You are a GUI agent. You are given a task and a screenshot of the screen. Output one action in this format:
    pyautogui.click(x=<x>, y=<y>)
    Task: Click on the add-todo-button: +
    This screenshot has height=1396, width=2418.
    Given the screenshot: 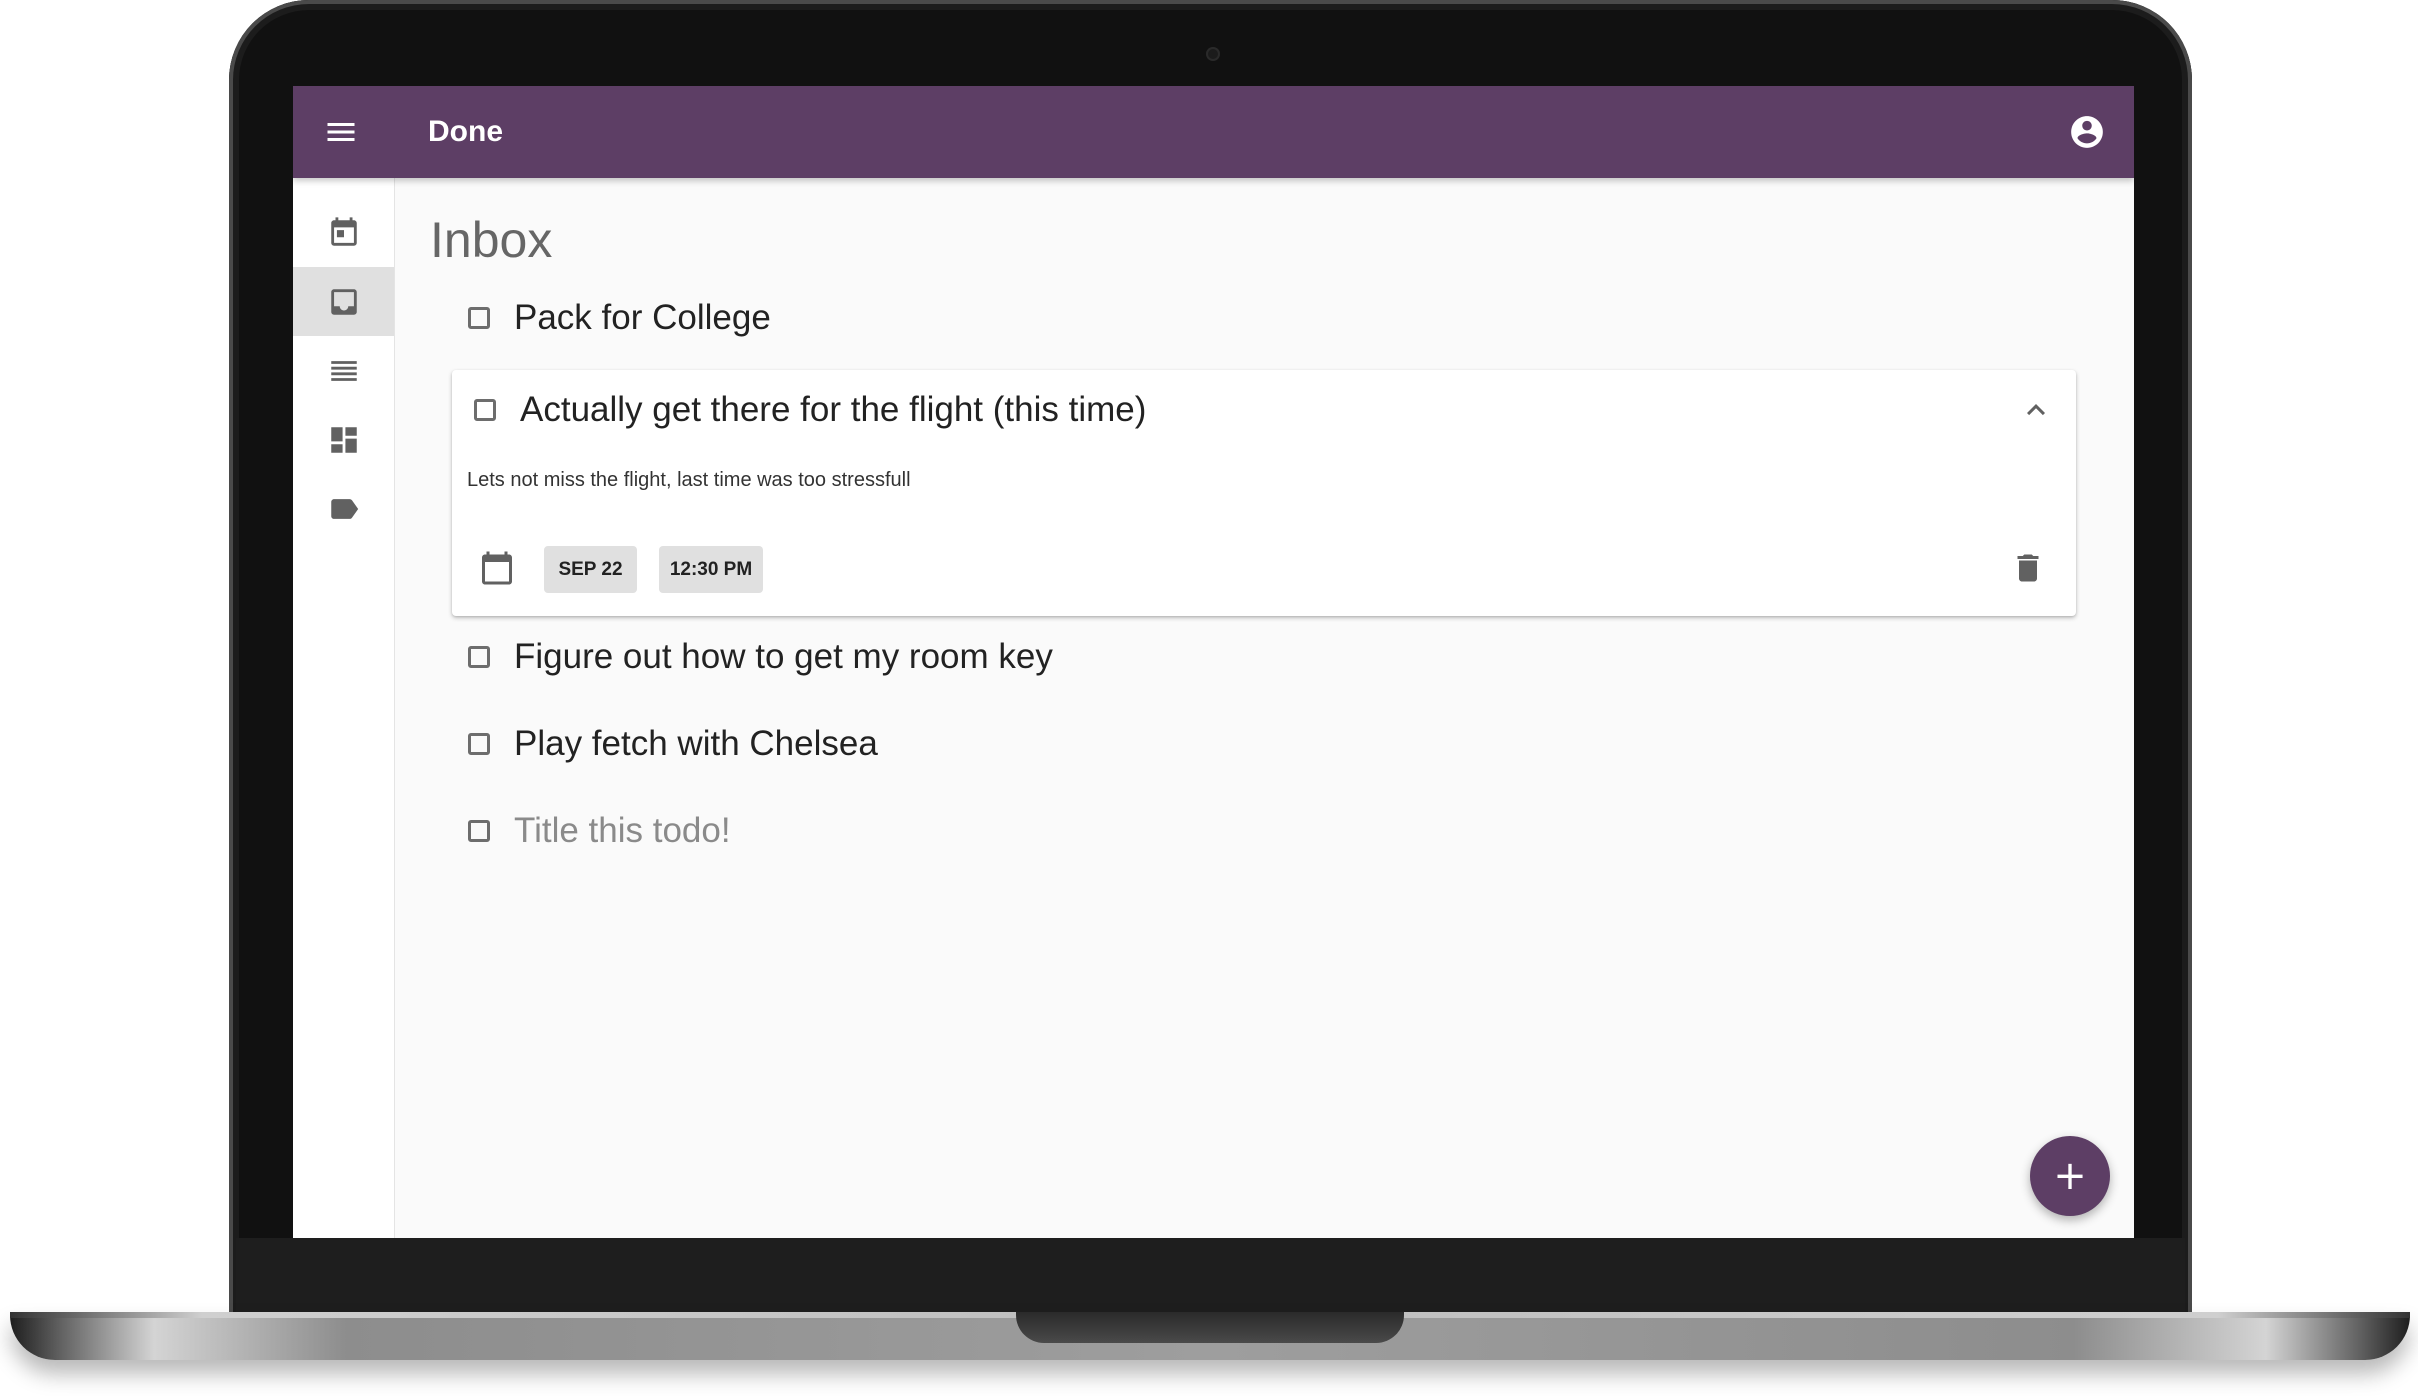 What is the action you would take?
    pyautogui.click(x=2070, y=1176)
    